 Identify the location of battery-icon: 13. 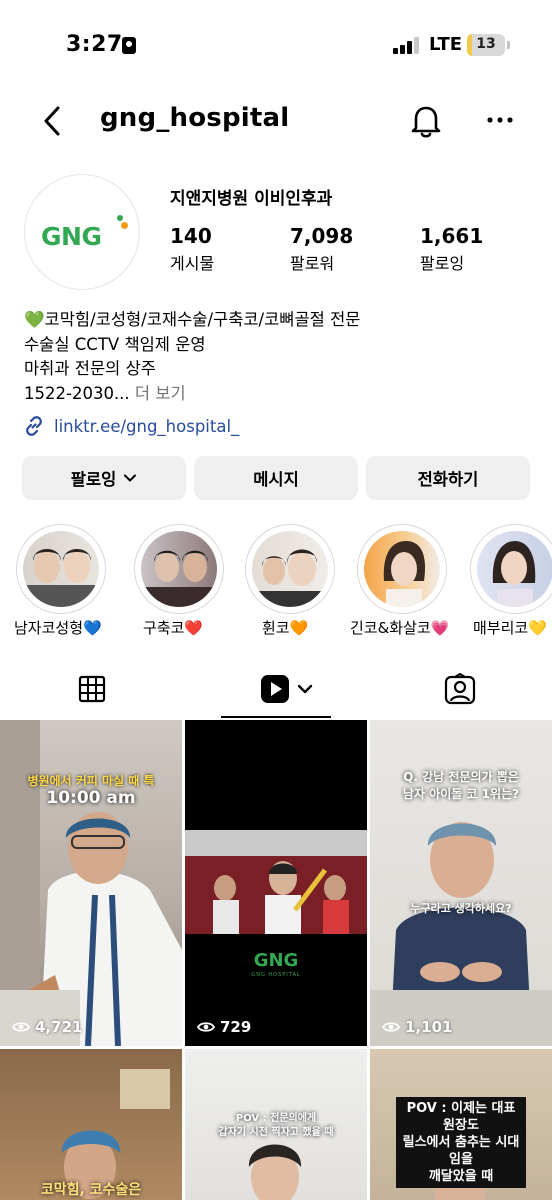
(486, 45).